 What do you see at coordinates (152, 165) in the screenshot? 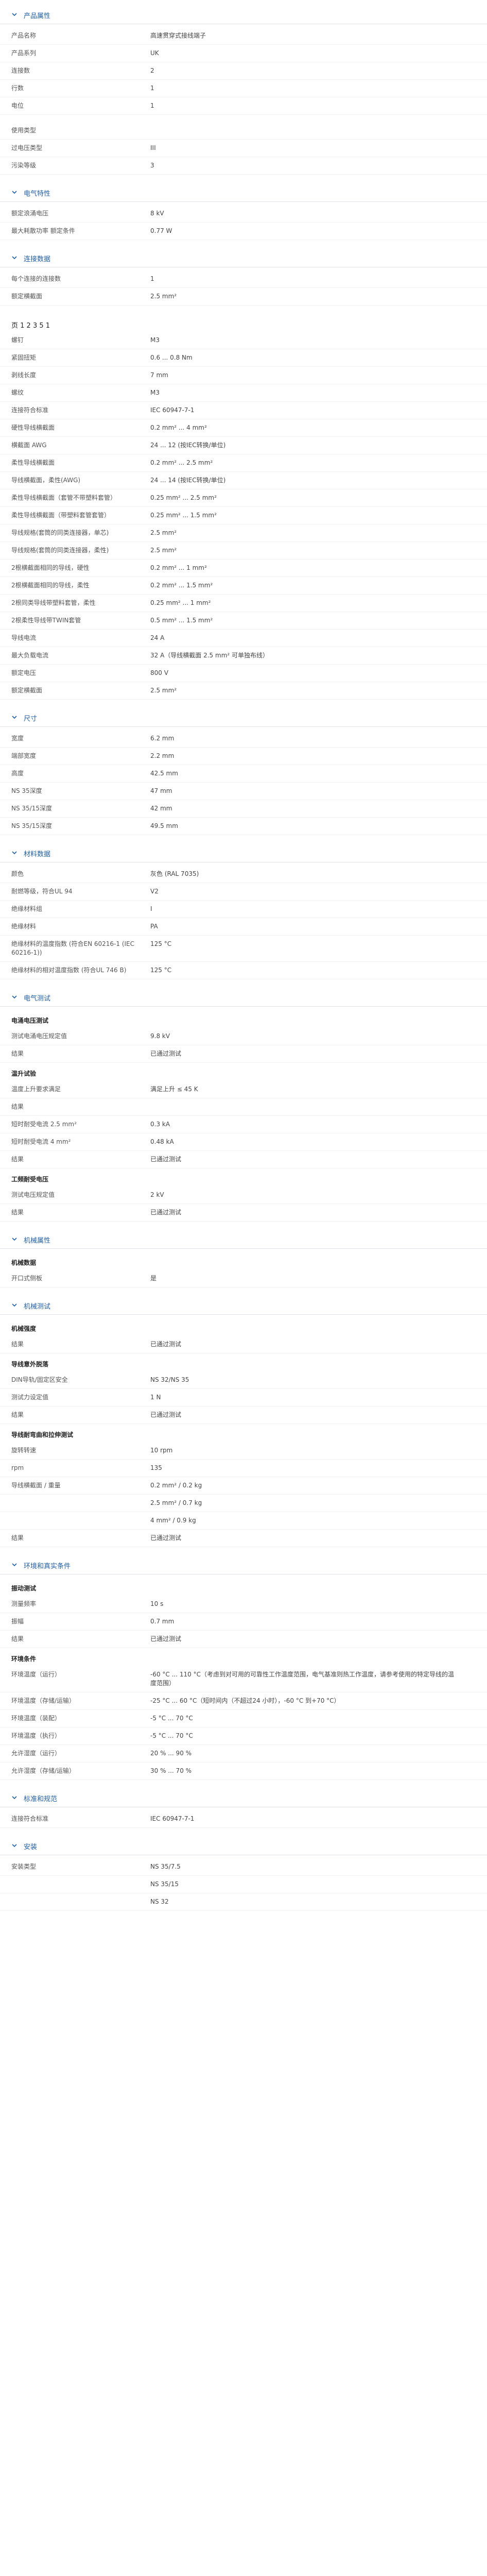
I see `spec-value: 3` at bounding box center [152, 165].